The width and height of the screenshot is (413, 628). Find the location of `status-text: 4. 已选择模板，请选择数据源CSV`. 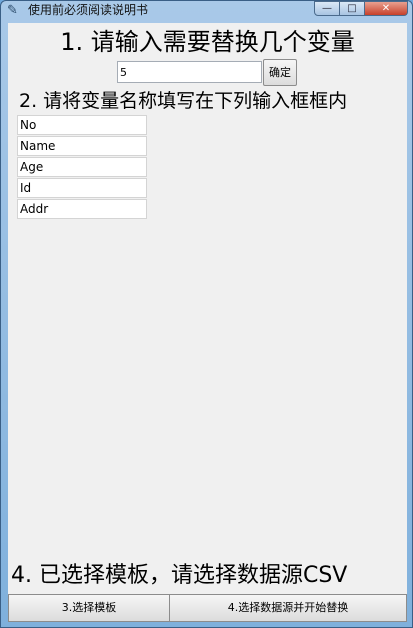

status-text: 4. 已选择模板，请选择数据源CSV is located at coordinates (179, 575).